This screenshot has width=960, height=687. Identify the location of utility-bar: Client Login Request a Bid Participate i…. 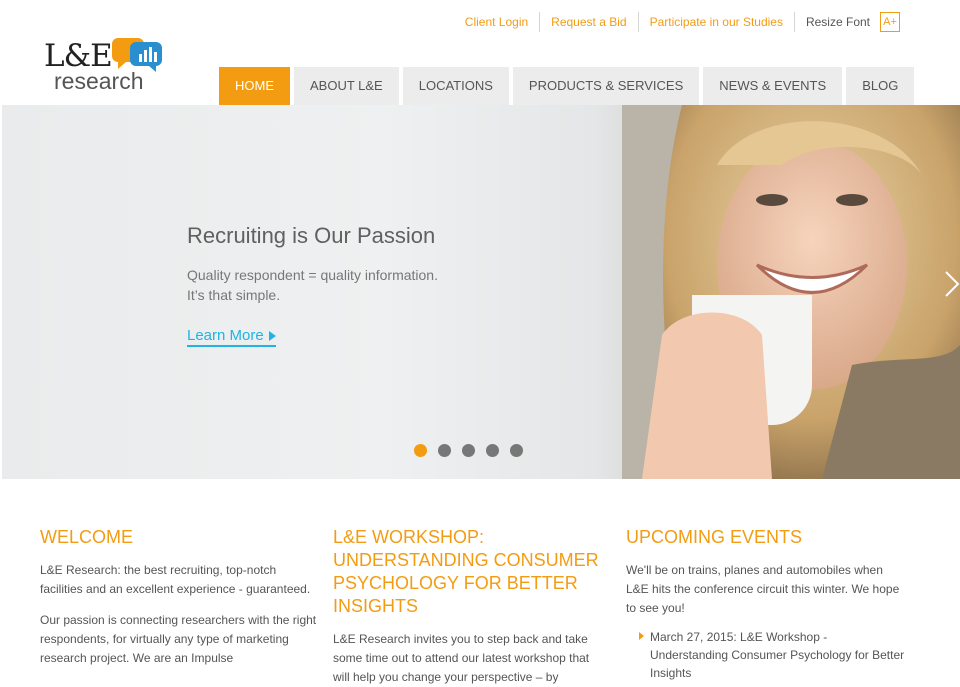
(677, 22).